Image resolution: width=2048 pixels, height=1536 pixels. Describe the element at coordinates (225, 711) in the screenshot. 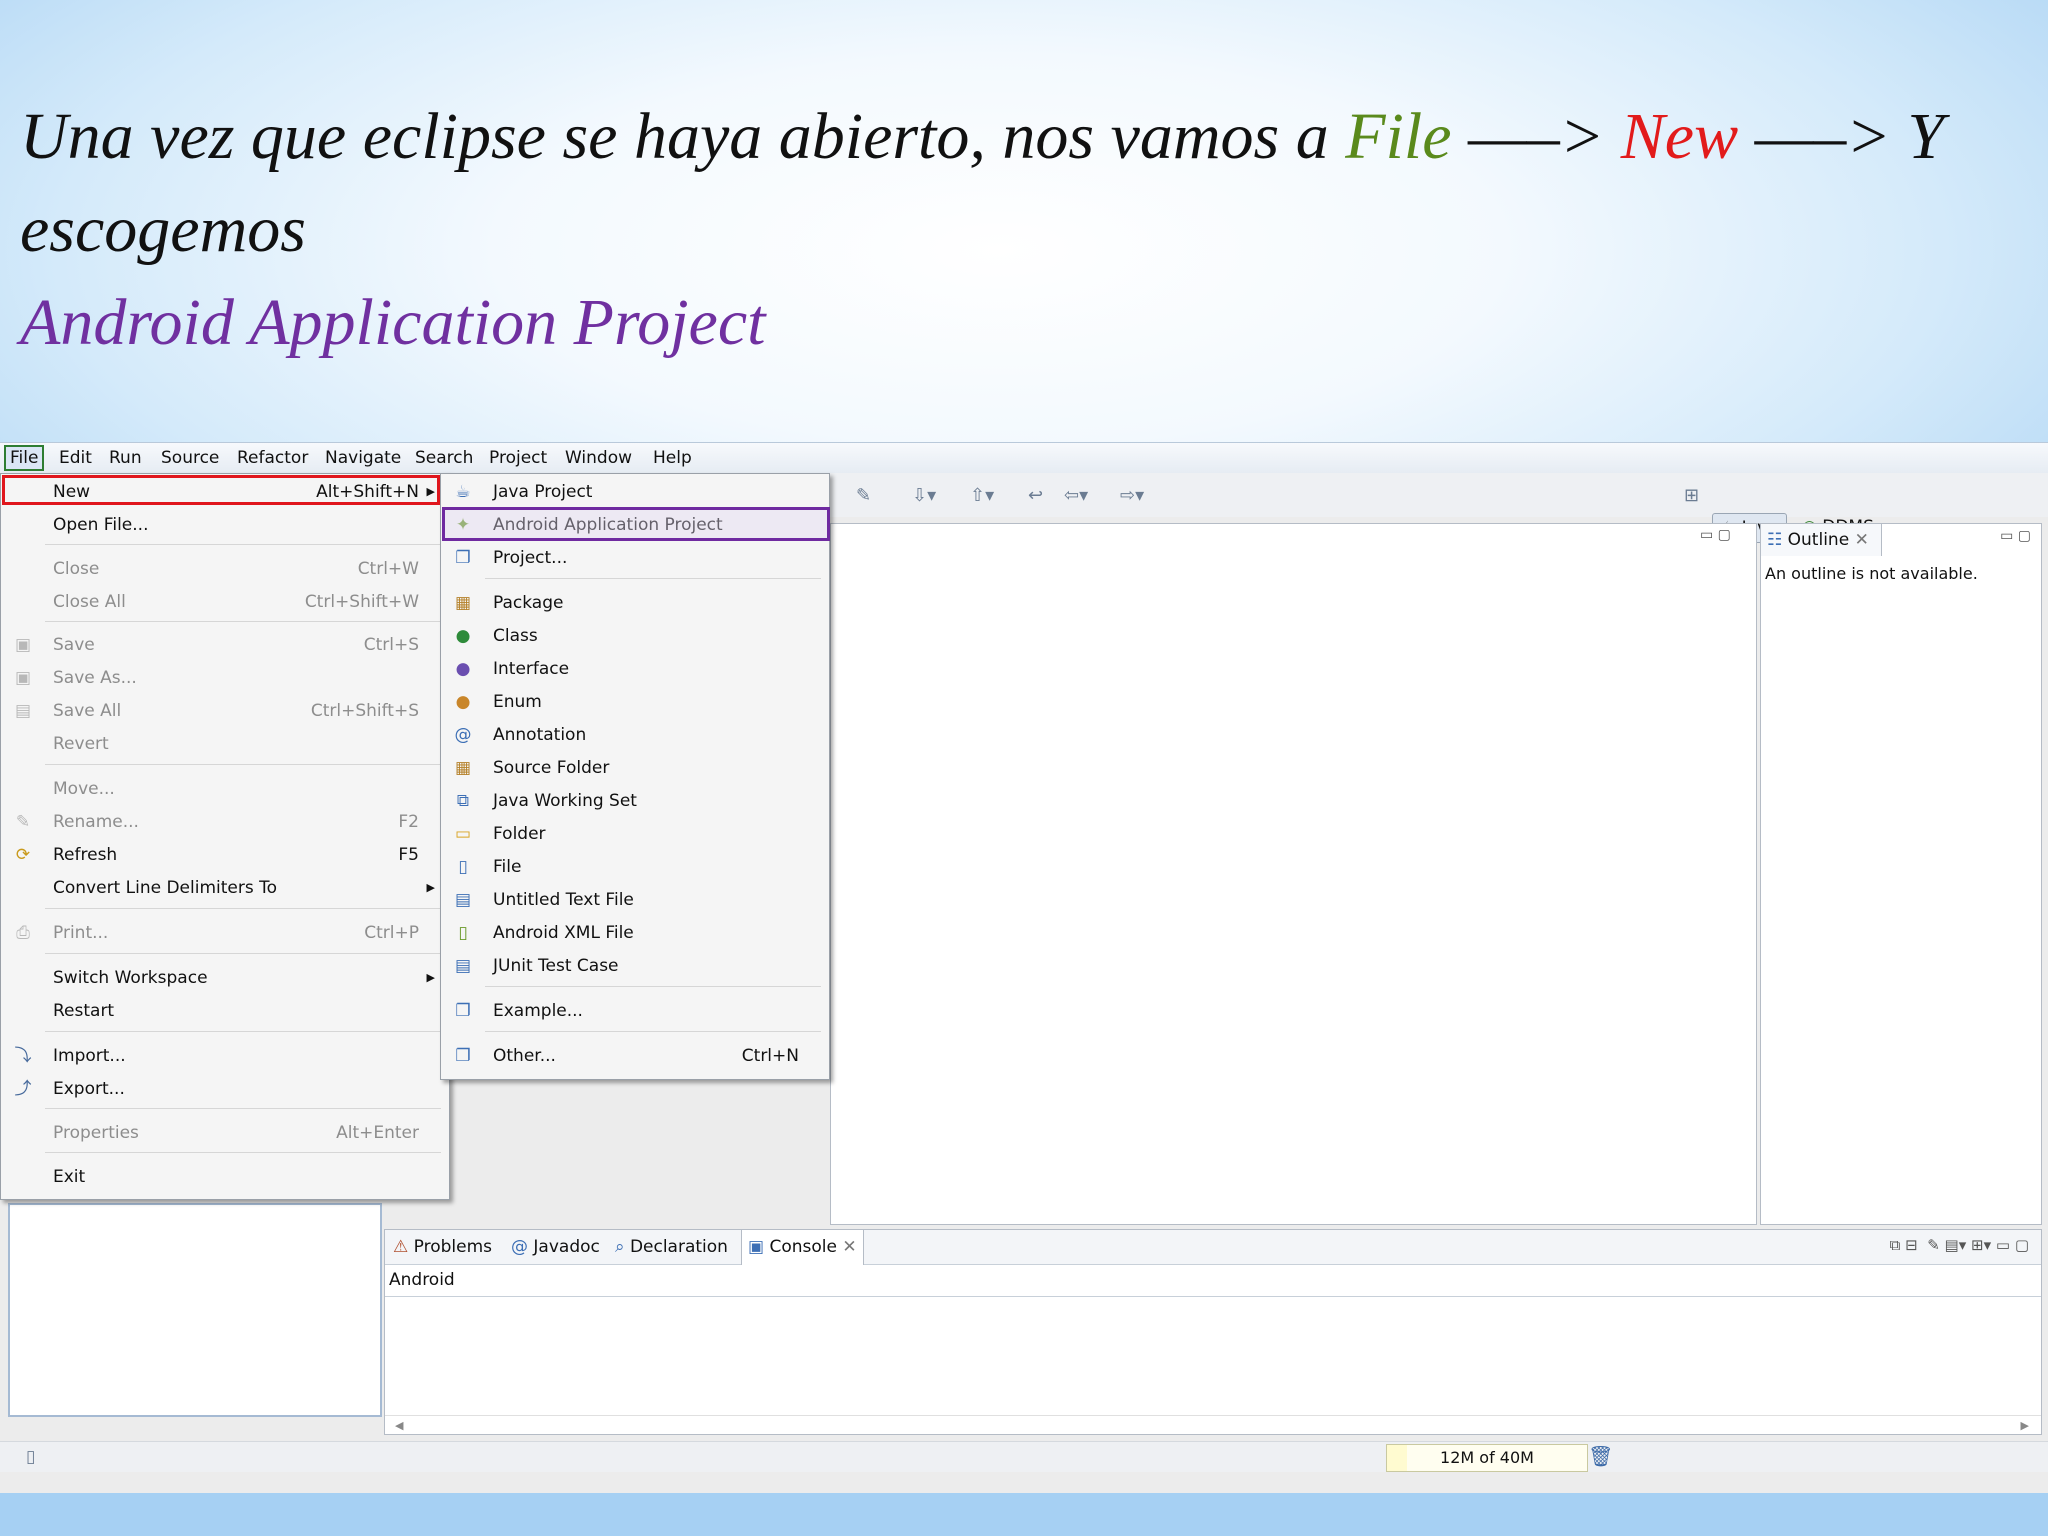

I see `menu-item-save-all: ▤ Save All Ctrl+Shift+S` at that location.